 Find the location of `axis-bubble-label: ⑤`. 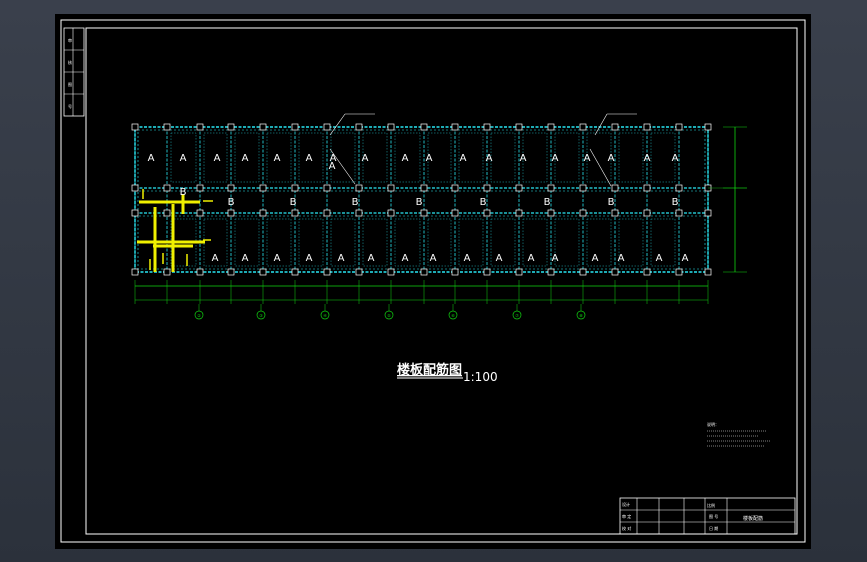

axis-bubble-label: ⑤ is located at coordinates (389, 315).